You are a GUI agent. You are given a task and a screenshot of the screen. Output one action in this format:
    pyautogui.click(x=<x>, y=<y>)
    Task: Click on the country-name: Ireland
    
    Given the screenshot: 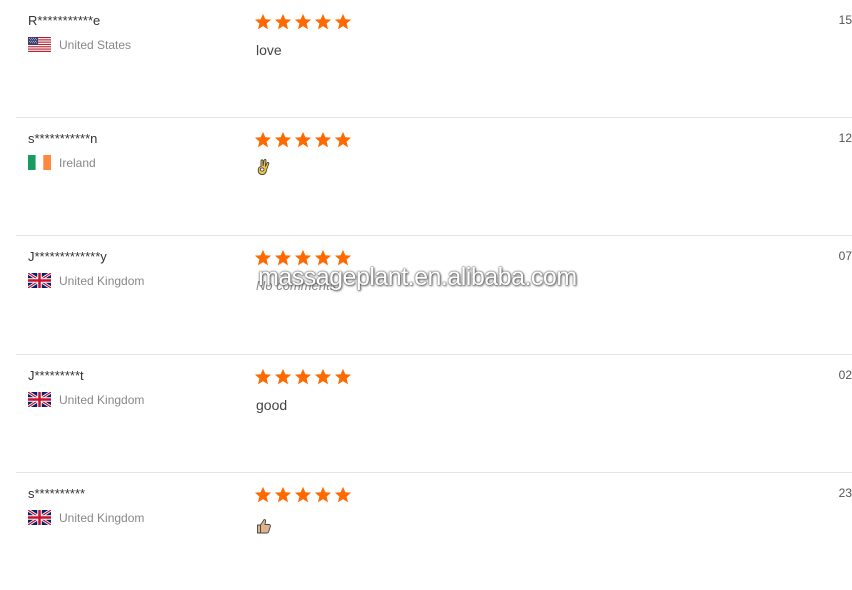 What is the action you would take?
    pyautogui.click(x=77, y=162)
    